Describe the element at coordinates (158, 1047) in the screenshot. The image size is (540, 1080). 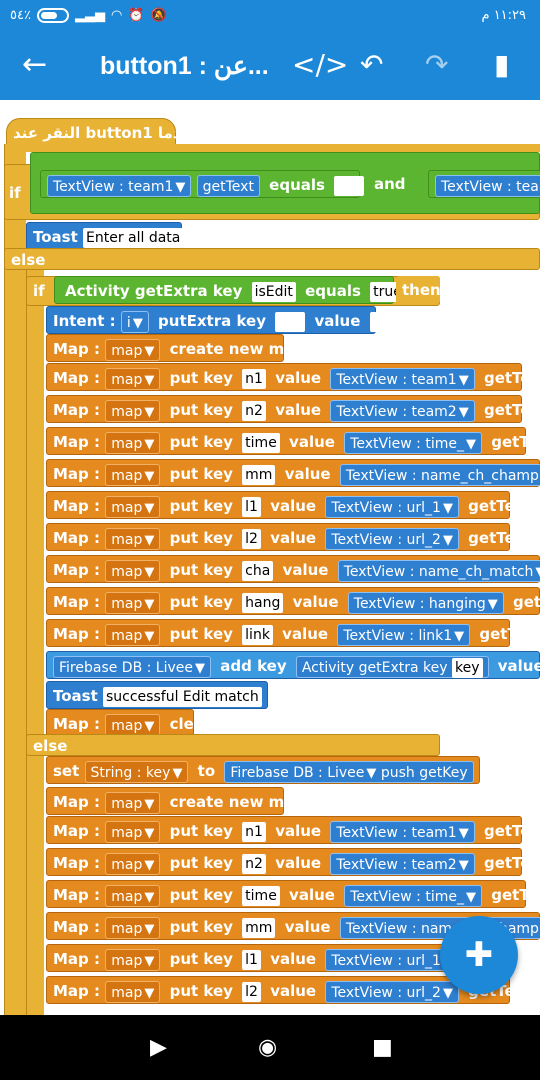
I see `back-nav-icon: ▶` at that location.